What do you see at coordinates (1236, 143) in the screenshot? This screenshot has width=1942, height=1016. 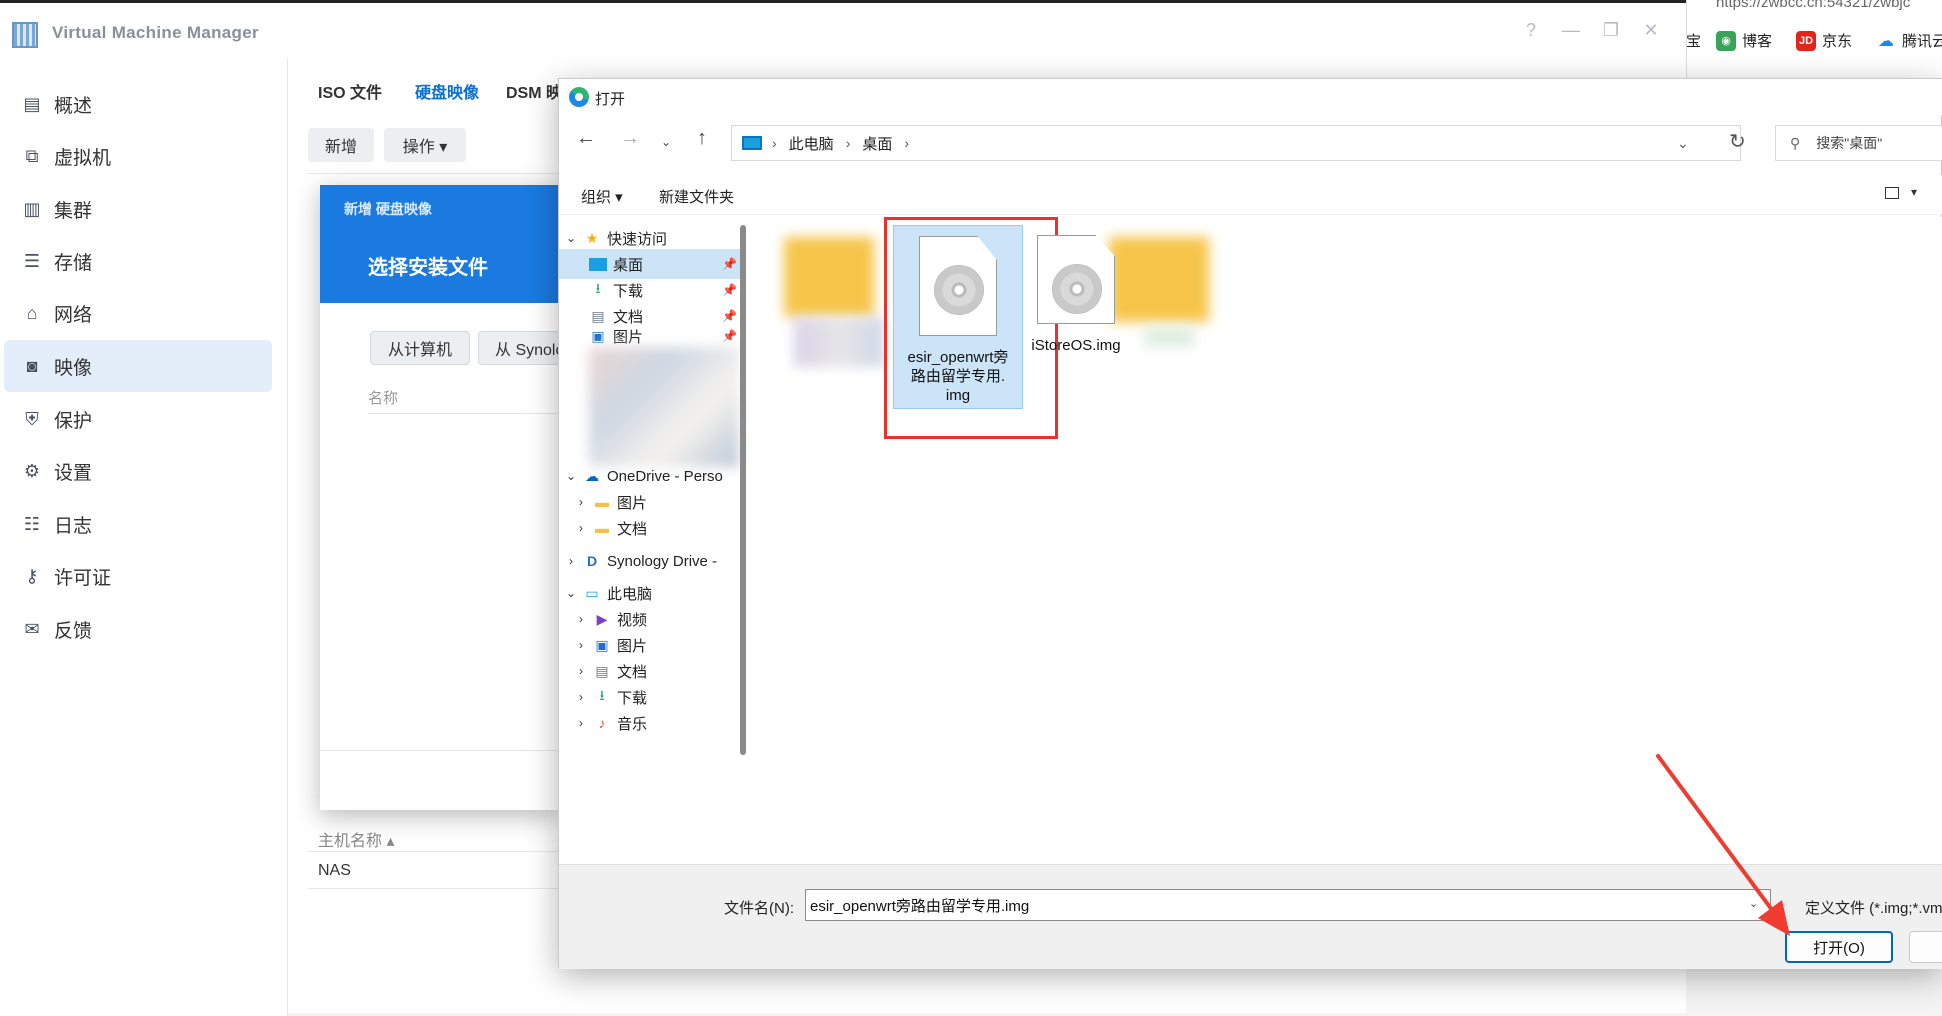 I see `address-bar: › 此电脑 › 桌面 ›` at bounding box center [1236, 143].